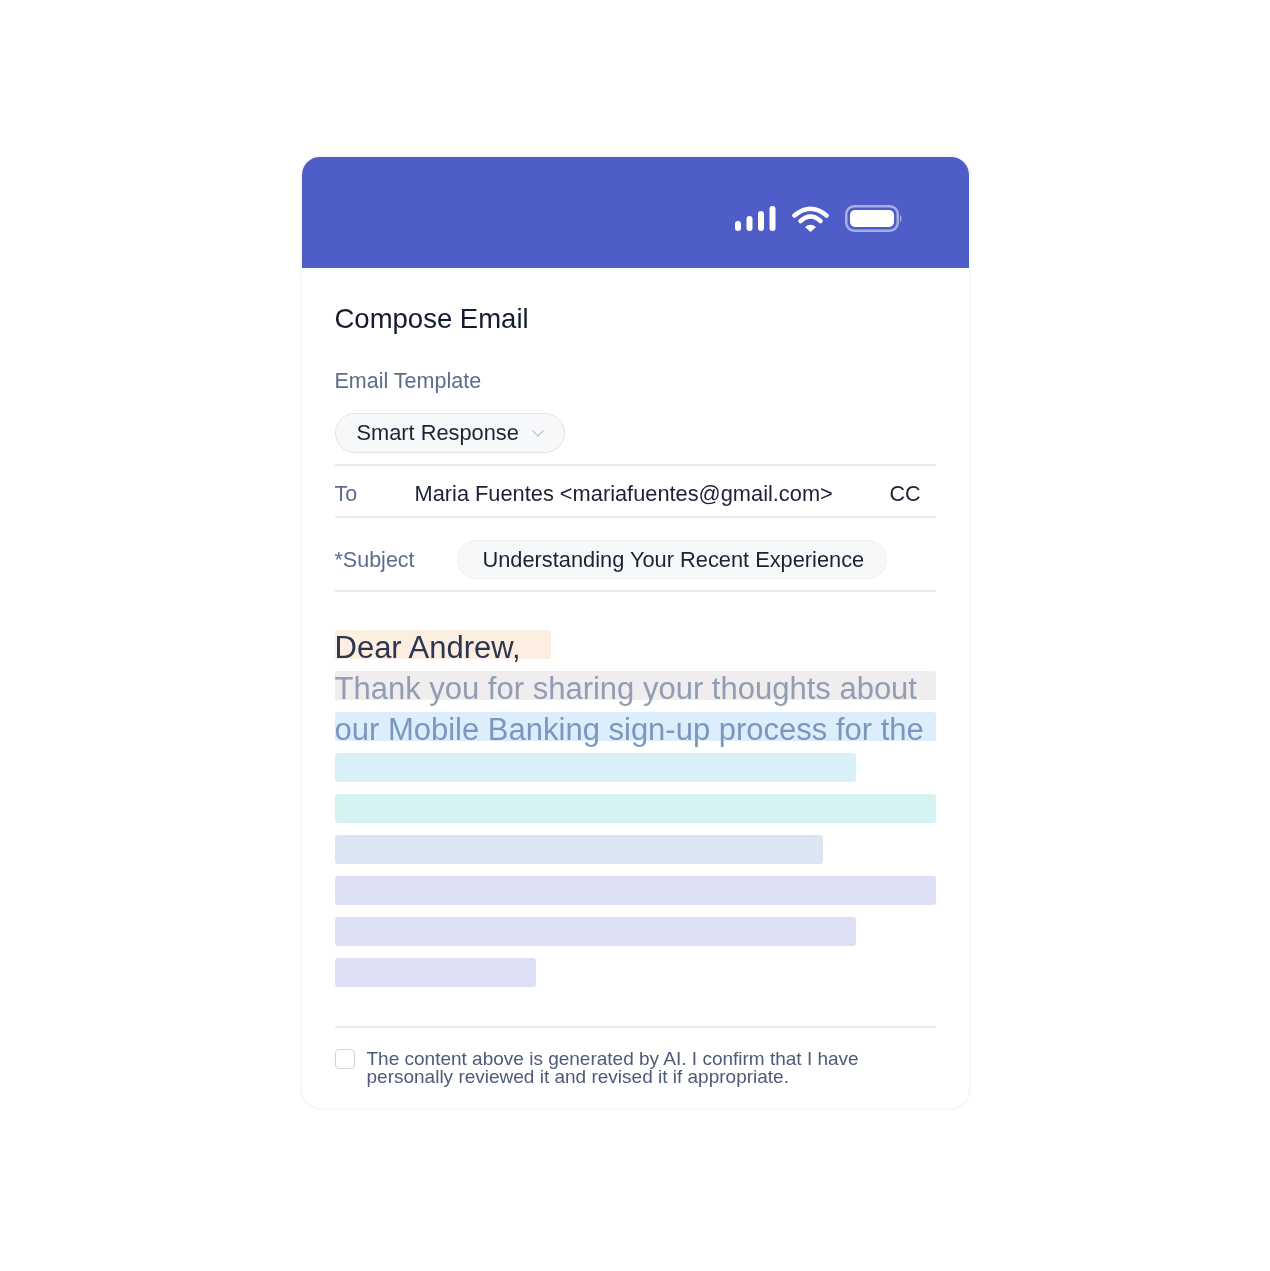  Describe the element at coordinates (449, 433) in the screenshot. I see `template-dropdown: Smart Response` at that location.